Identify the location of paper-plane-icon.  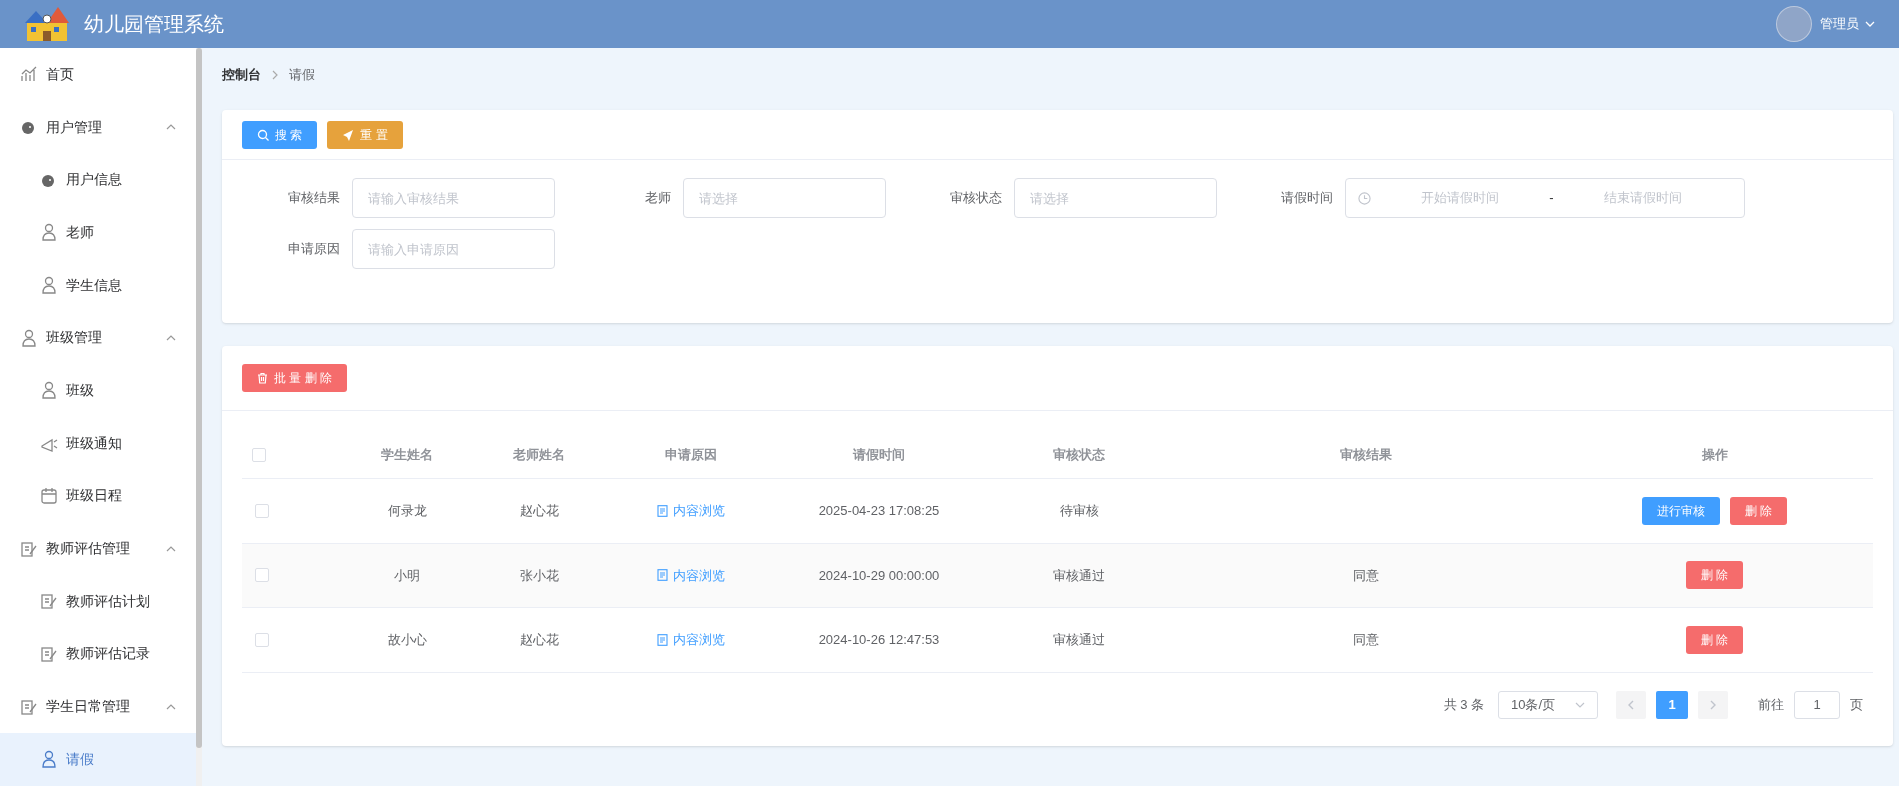
(348, 134).